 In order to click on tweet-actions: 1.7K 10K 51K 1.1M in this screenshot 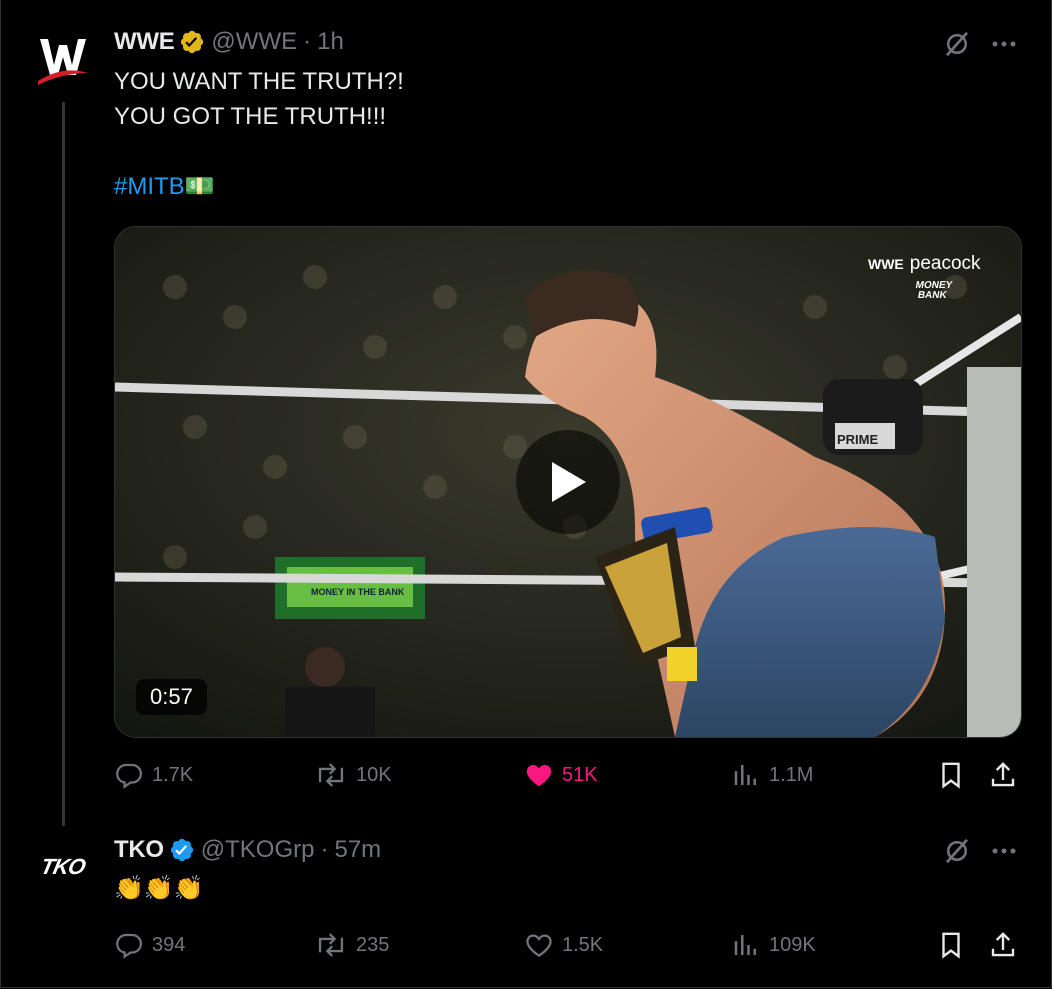, I will do `click(569, 775)`.